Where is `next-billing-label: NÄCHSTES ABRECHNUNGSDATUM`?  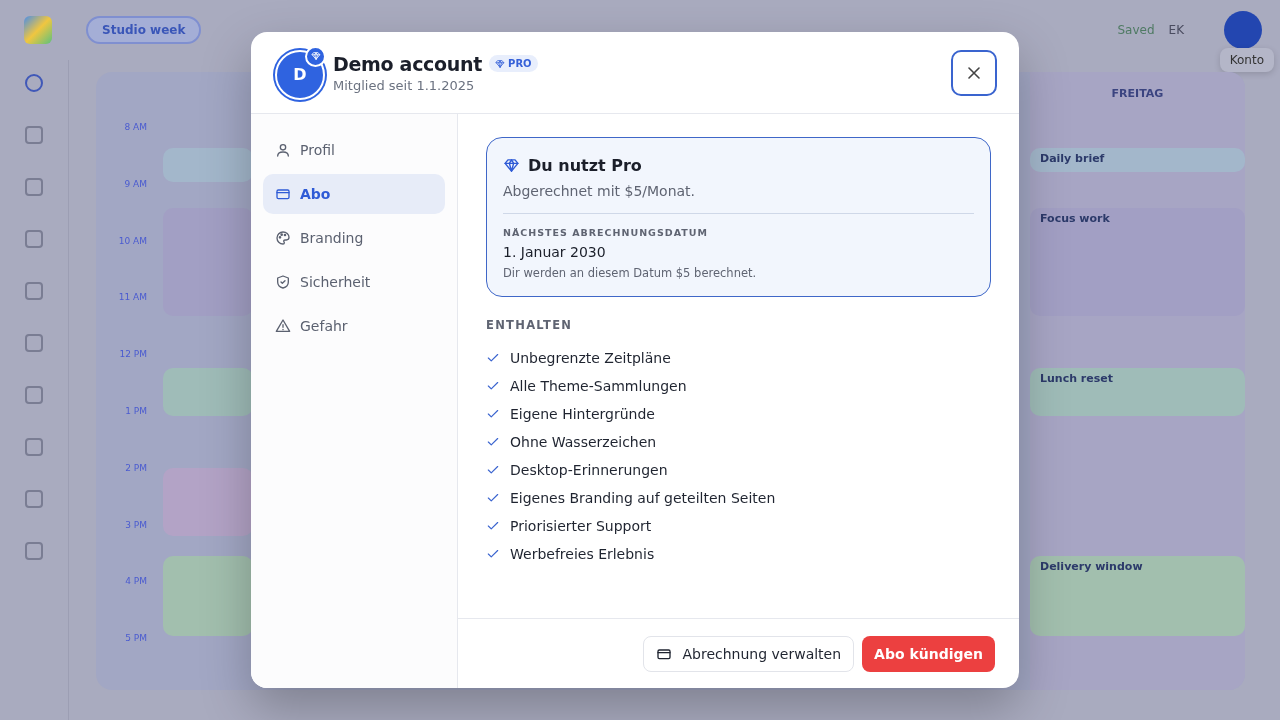 next-billing-label: NÄCHSTES ABRECHNUNGSDATUM is located at coordinates (606, 232).